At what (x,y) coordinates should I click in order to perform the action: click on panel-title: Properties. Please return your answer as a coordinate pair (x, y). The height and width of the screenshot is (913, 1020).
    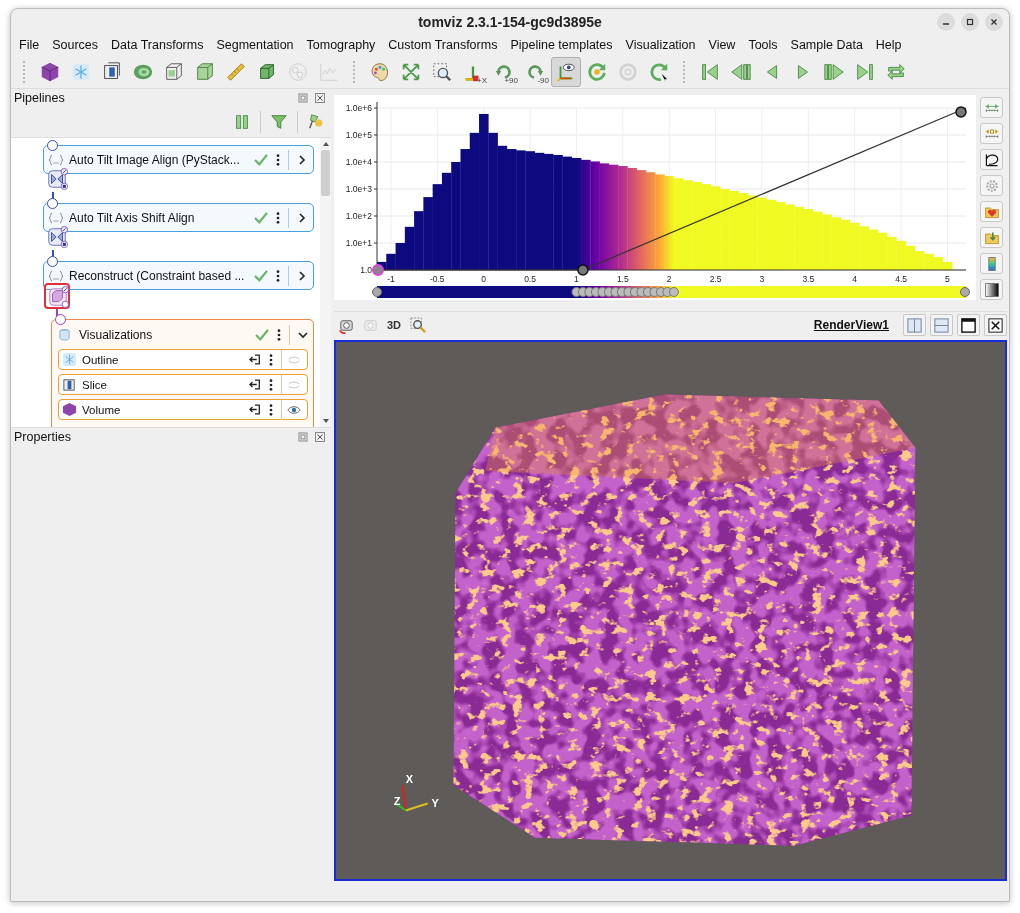
    Looking at the image, I should click on (42, 437).